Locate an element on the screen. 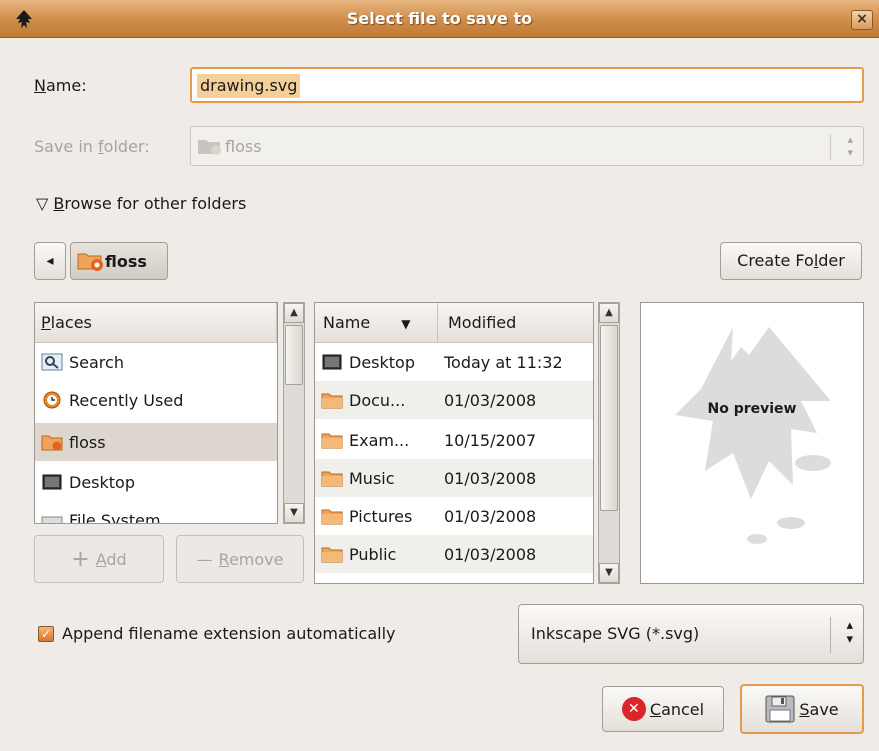  path-button-floss: floss is located at coordinates (119, 261).